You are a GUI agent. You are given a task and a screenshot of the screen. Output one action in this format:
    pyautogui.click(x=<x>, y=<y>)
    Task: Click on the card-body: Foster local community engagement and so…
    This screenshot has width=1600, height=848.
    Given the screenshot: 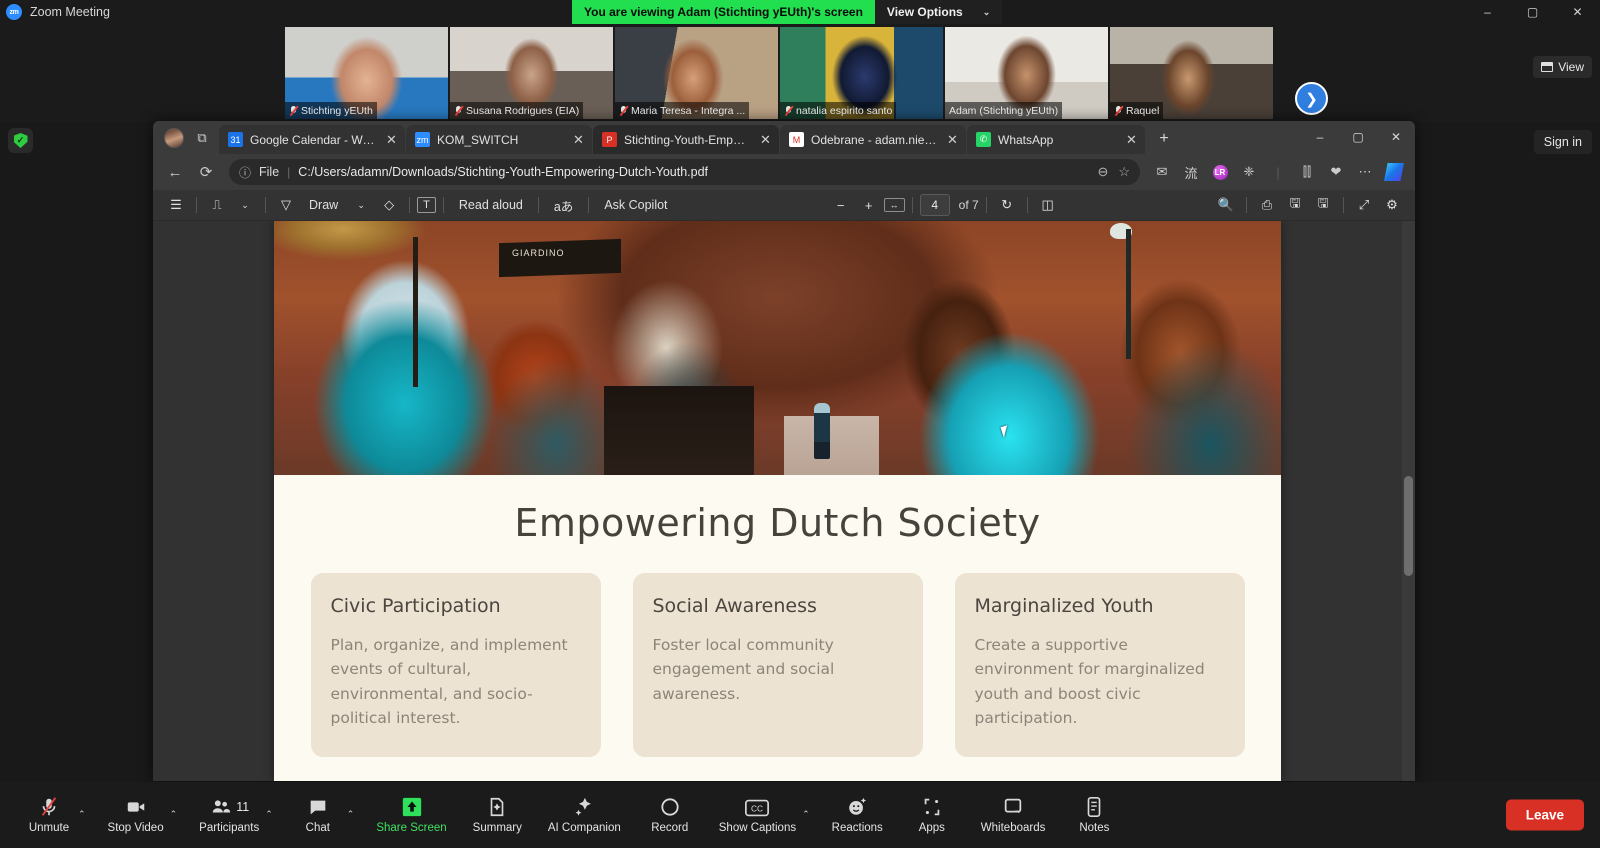 What is the action you would take?
    pyautogui.click(x=743, y=669)
    